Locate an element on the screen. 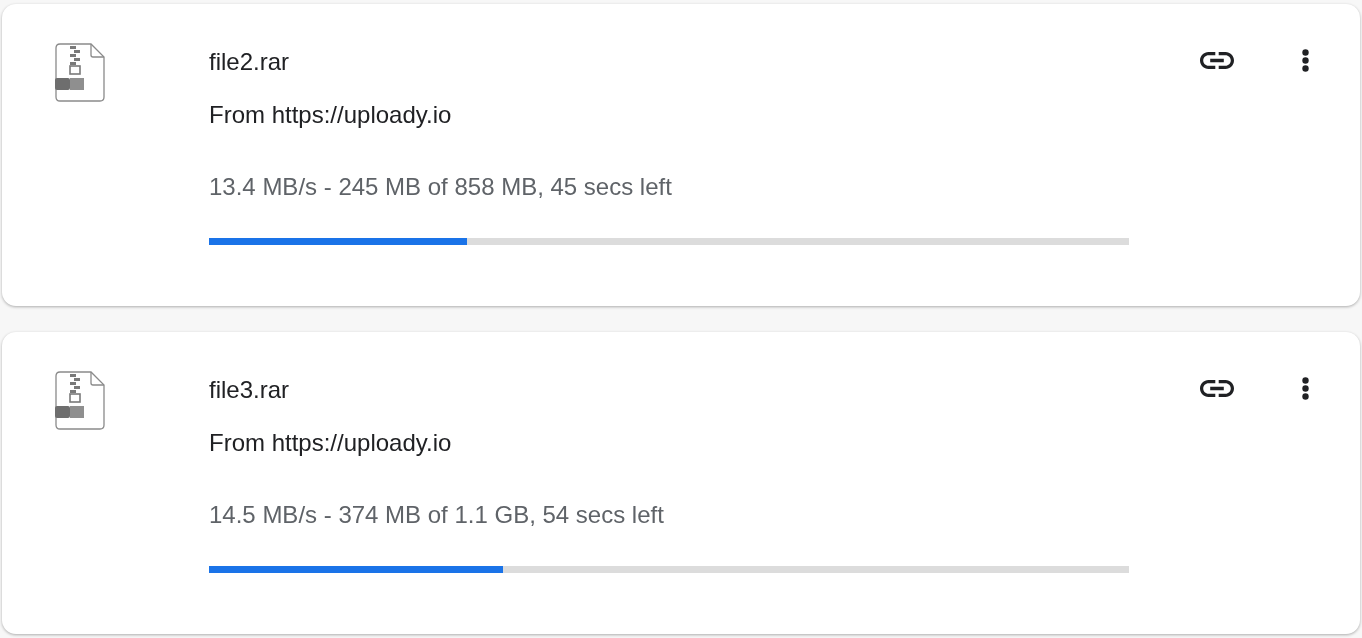  download-status: 14.5 MB/s - 374 MB of 1.1 GB, 54 secs left is located at coordinates (436, 515).